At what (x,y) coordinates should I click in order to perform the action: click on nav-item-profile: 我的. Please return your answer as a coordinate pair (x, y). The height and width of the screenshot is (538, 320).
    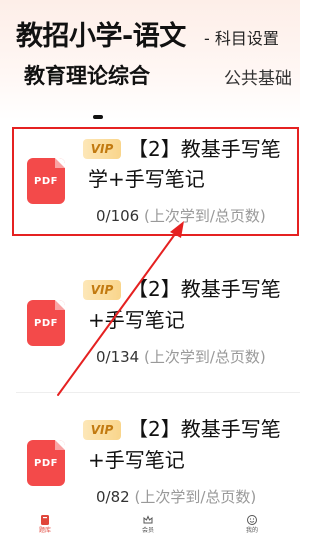
    Looking at the image, I should click on (252, 524).